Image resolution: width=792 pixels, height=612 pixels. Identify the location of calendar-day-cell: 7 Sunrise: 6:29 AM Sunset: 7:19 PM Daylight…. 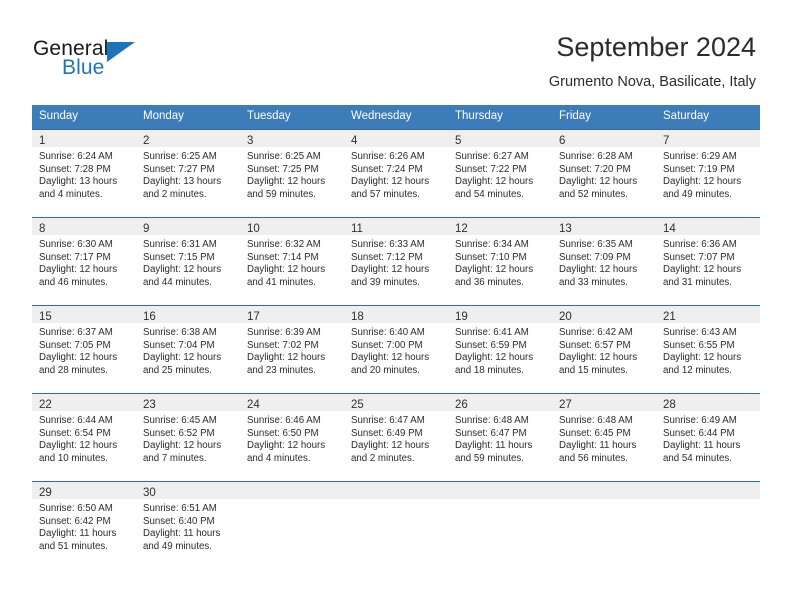
(708, 173).